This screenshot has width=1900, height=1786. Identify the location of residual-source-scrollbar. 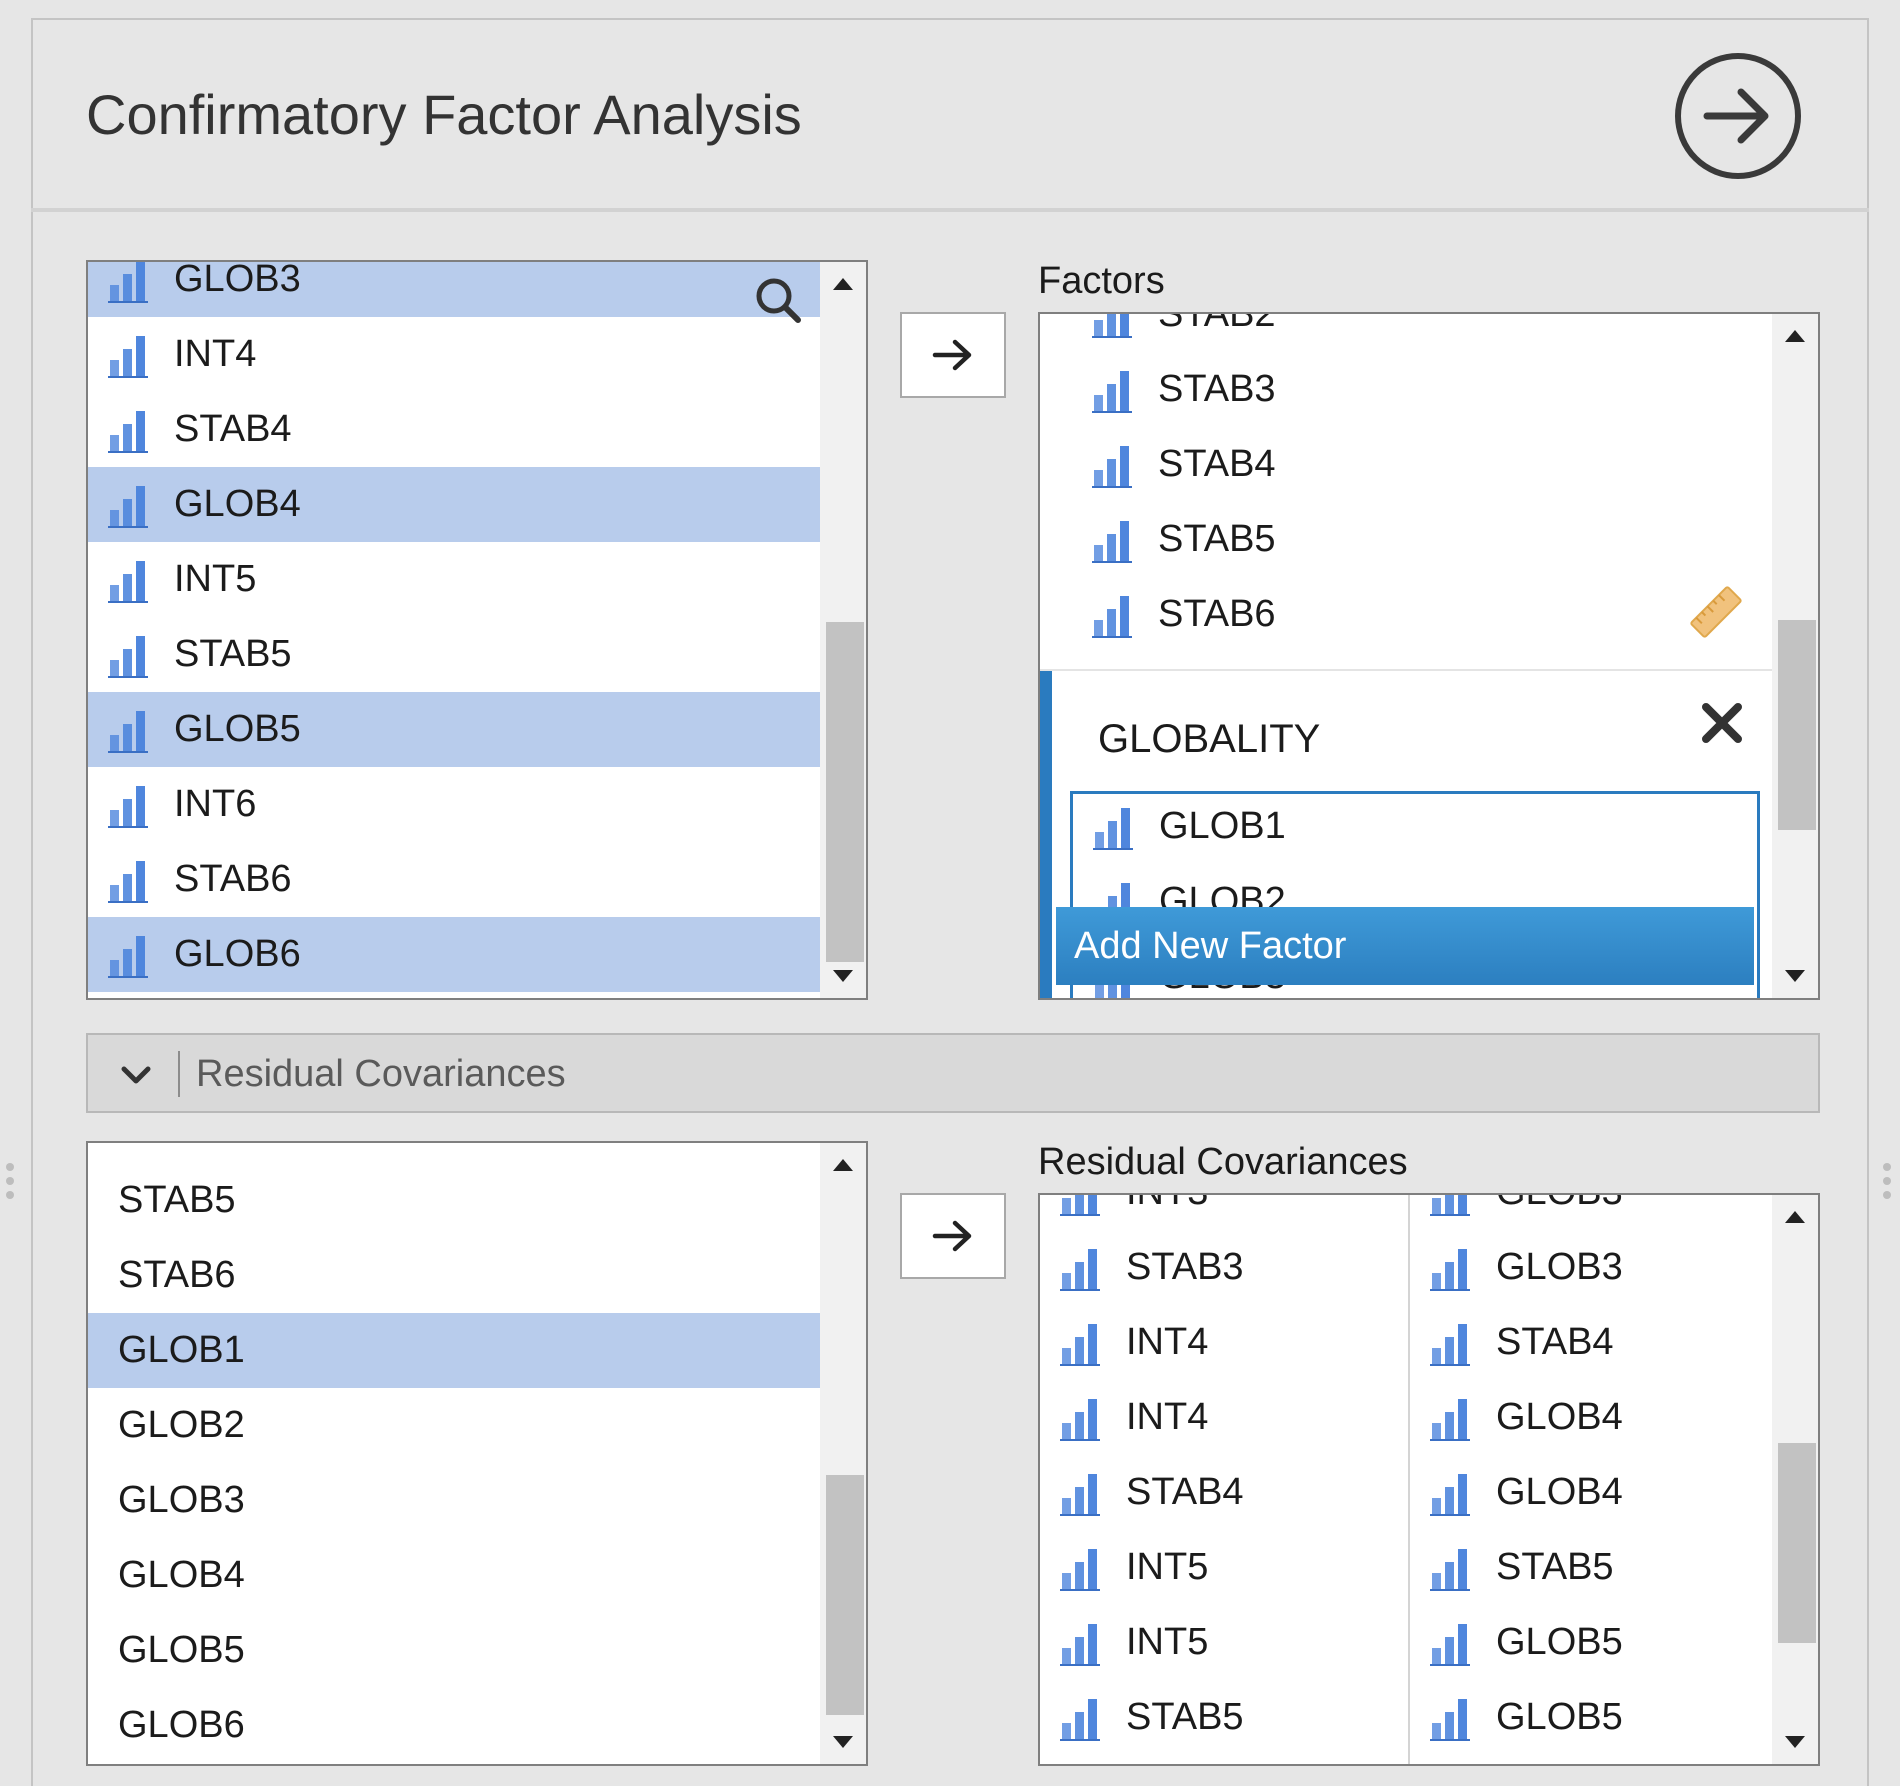
(843, 1453).